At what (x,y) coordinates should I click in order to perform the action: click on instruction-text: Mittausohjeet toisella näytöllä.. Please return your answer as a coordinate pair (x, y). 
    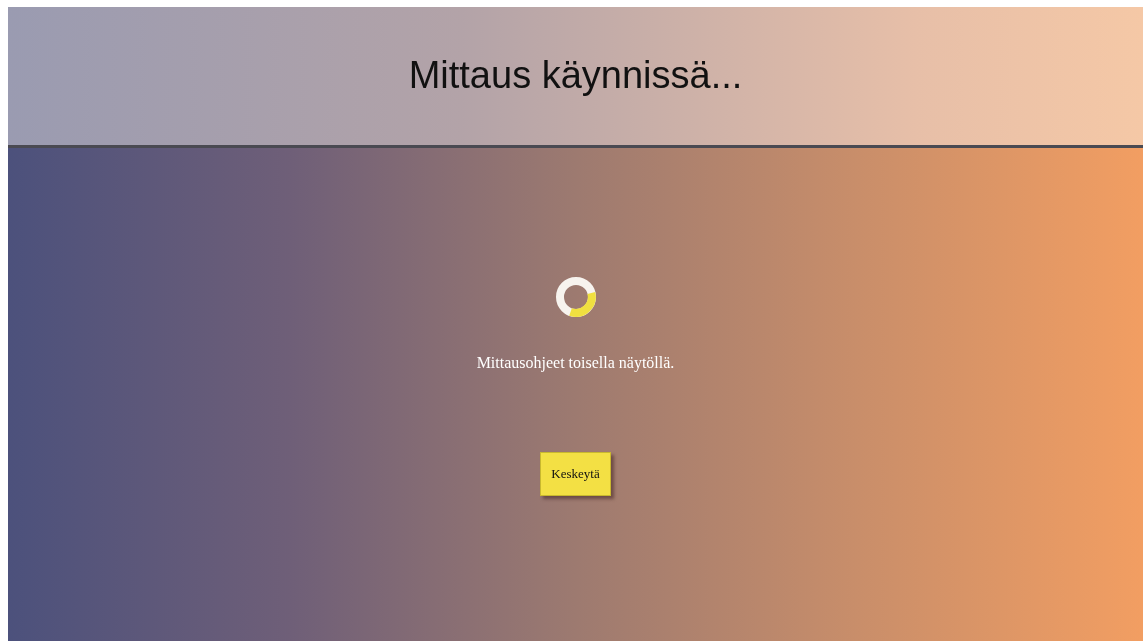
    Looking at the image, I should click on (575, 363).